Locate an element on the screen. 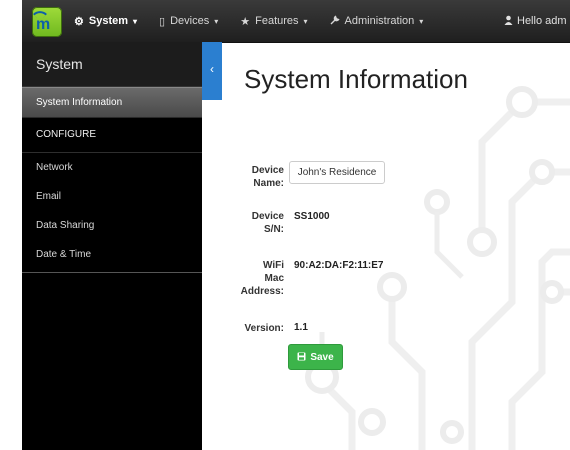  star-icon: ★ is located at coordinates (245, 21).